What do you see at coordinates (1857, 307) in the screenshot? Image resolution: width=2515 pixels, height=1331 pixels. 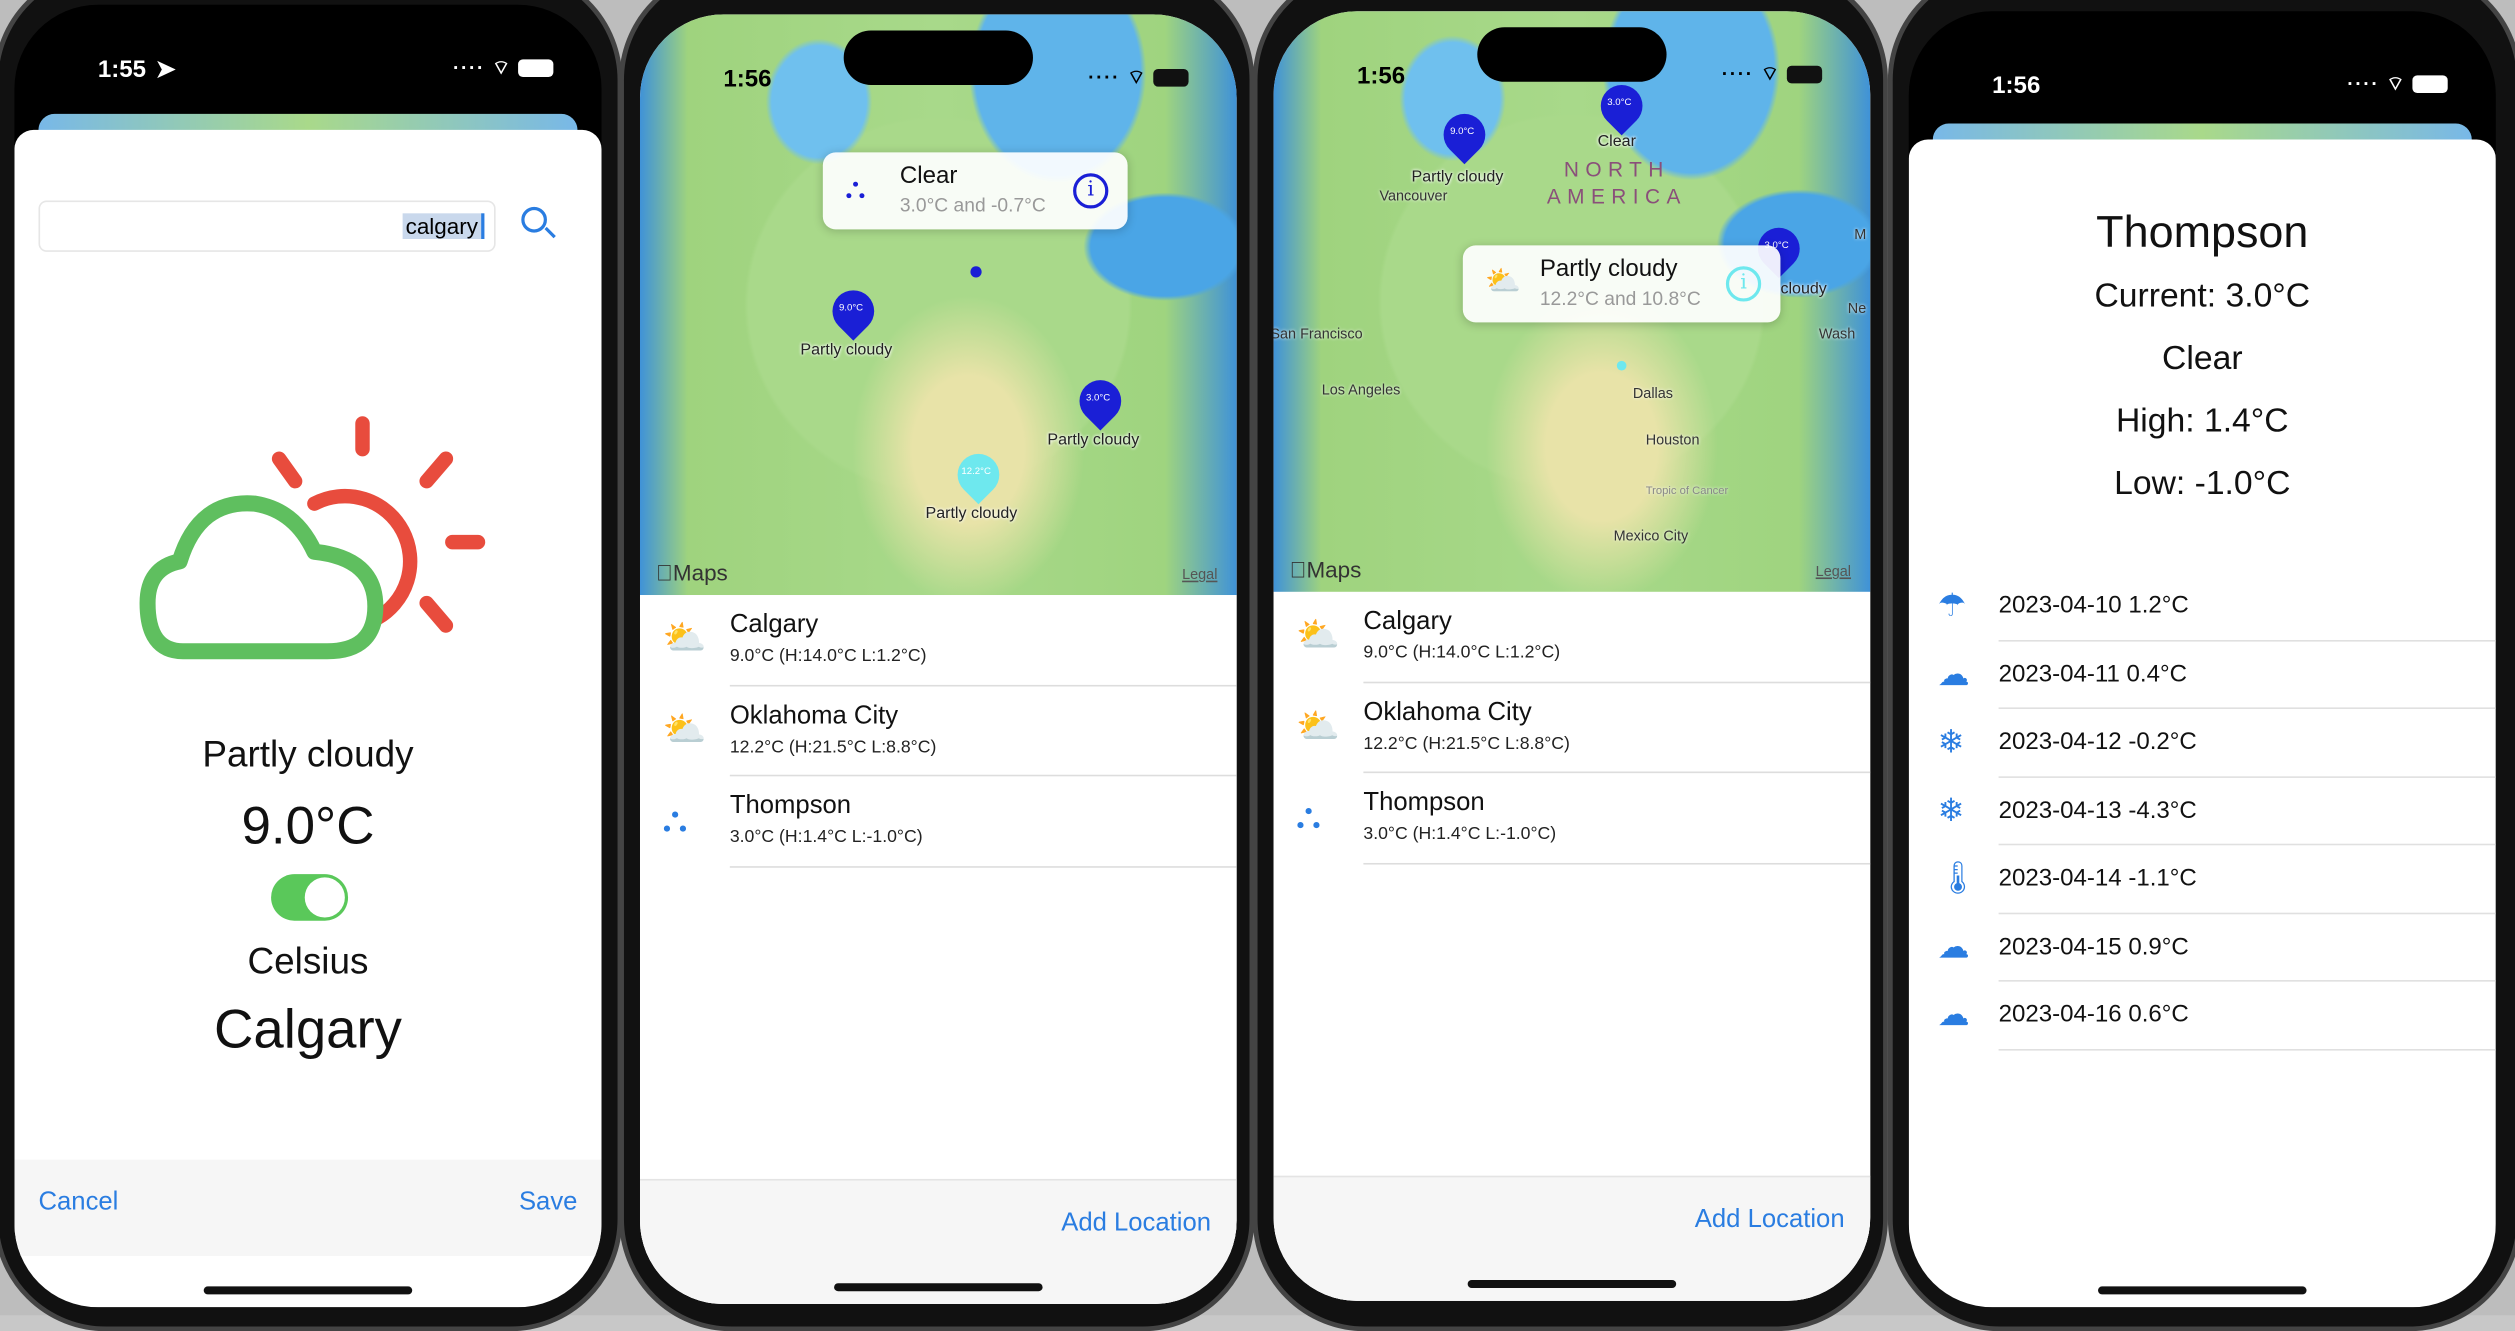 I see `city-label: Ne` at bounding box center [1857, 307].